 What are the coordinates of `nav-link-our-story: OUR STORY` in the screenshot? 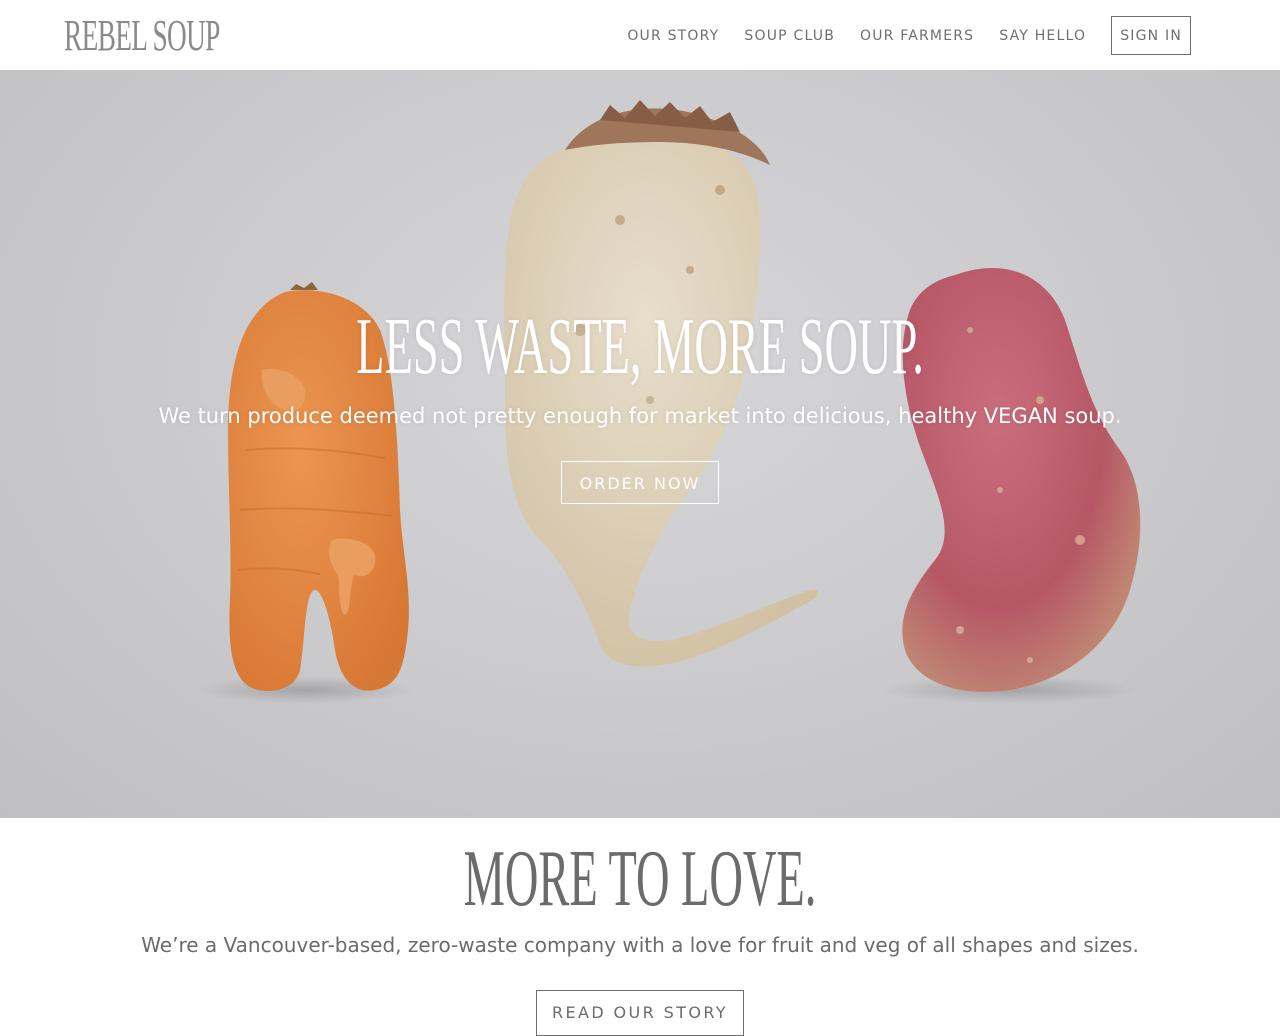 It's located at (673, 36).